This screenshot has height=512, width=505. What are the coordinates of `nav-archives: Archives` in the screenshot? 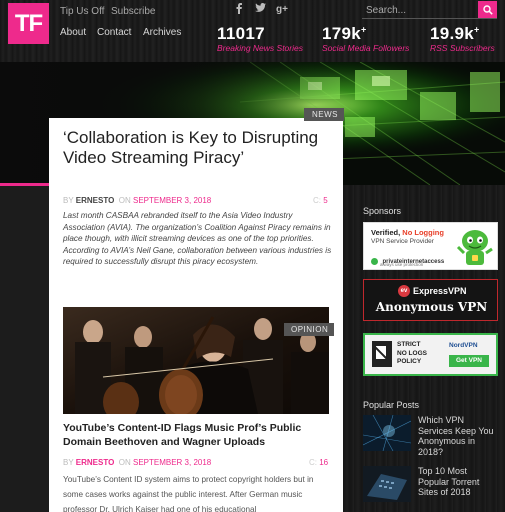 It's located at (162, 32).